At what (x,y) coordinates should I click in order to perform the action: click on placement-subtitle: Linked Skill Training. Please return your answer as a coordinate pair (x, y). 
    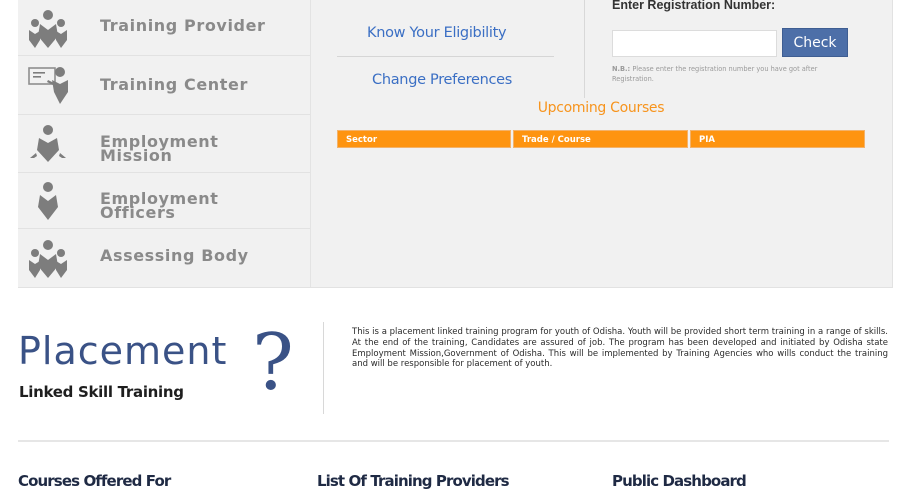
    Looking at the image, I should click on (101, 392).